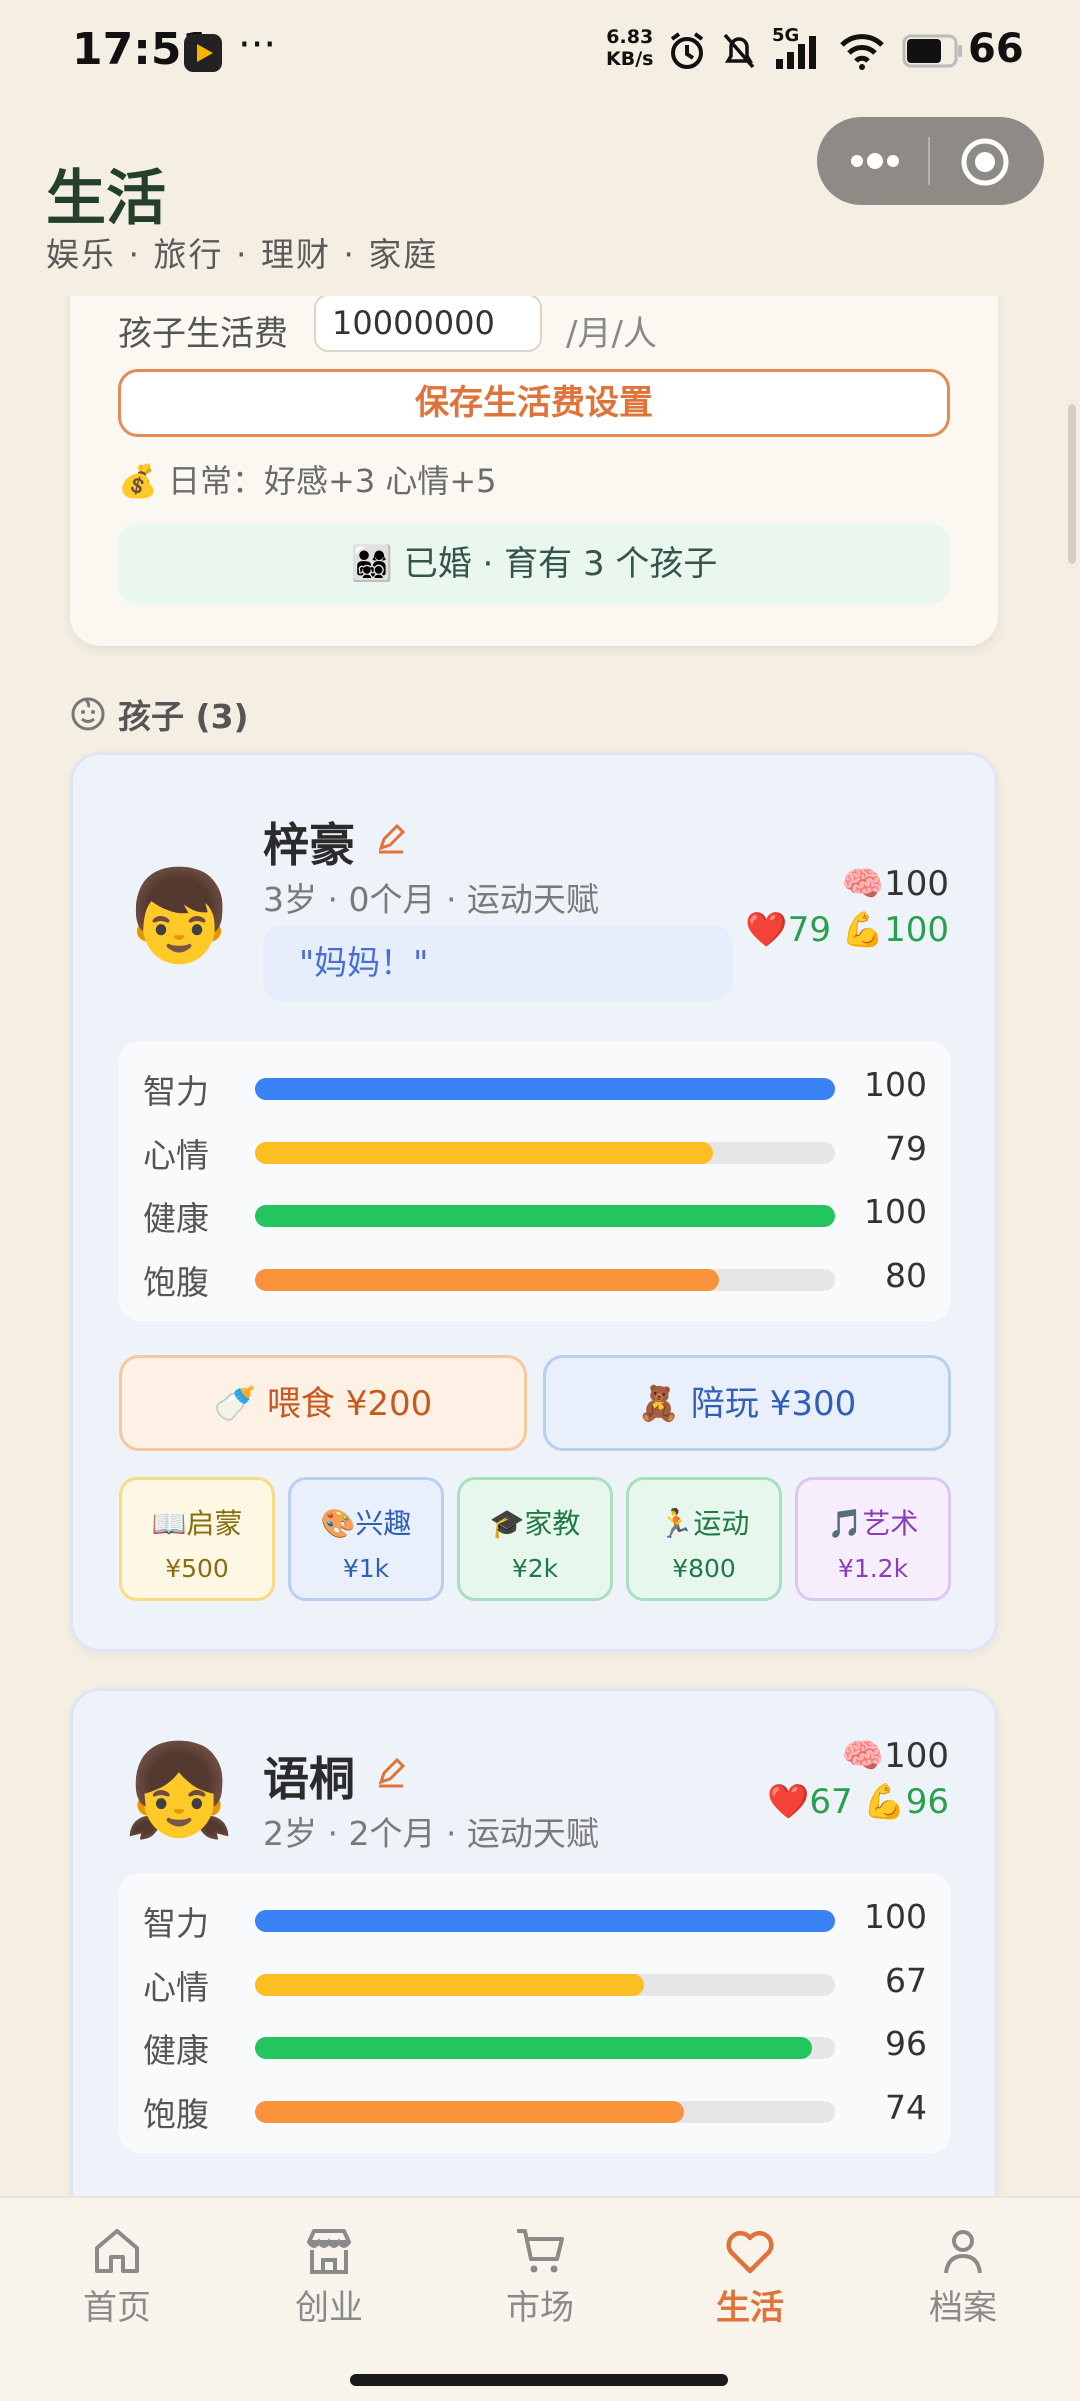  I want to click on signal-5g-icon: 5G, so click(797, 48).